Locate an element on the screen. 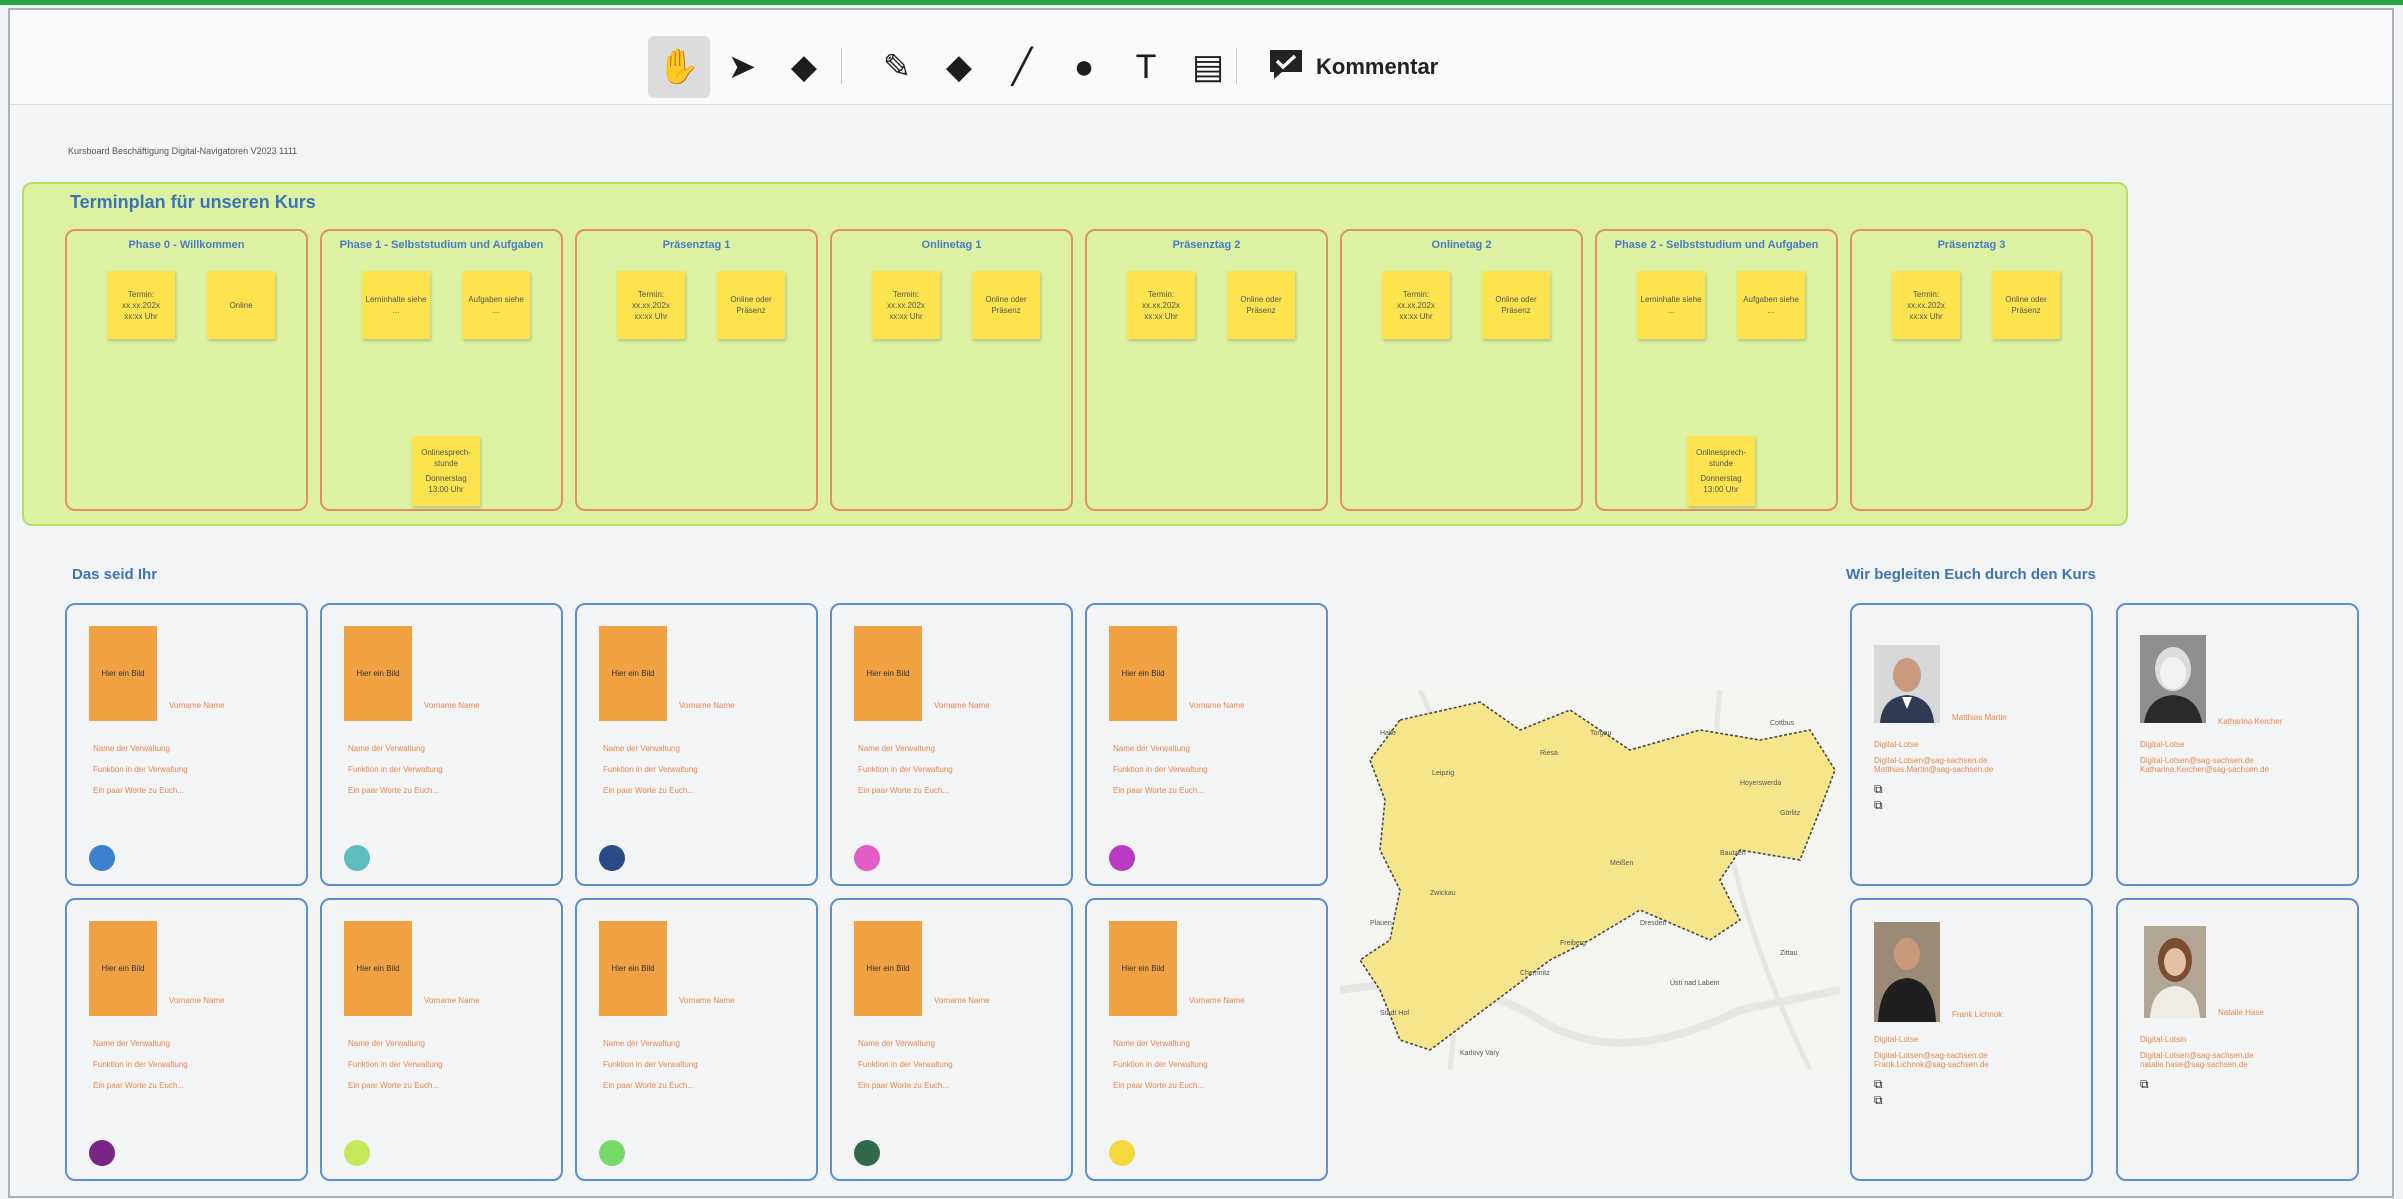 Image resolution: width=2403 pixels, height=1199 pixels. pen-icon: ✎ is located at coordinates (897, 67).